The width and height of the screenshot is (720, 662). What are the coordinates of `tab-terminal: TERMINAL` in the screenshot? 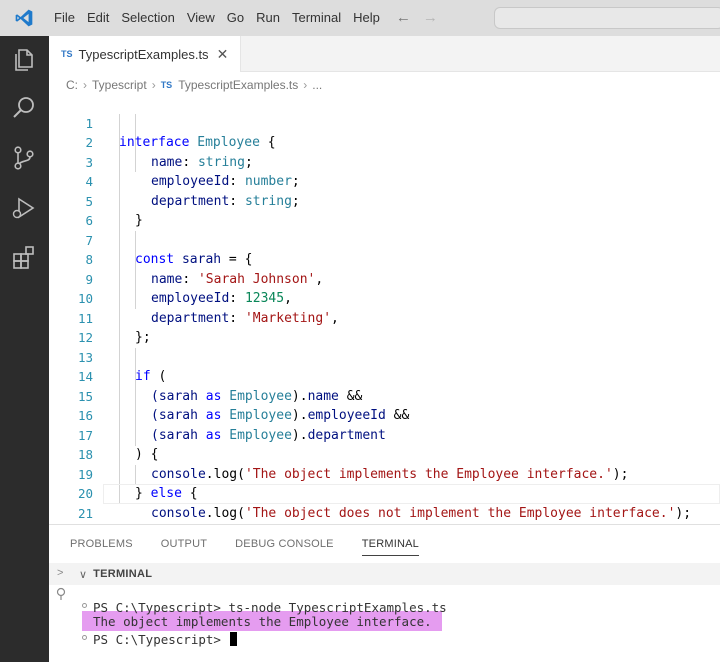 It's located at (390, 547).